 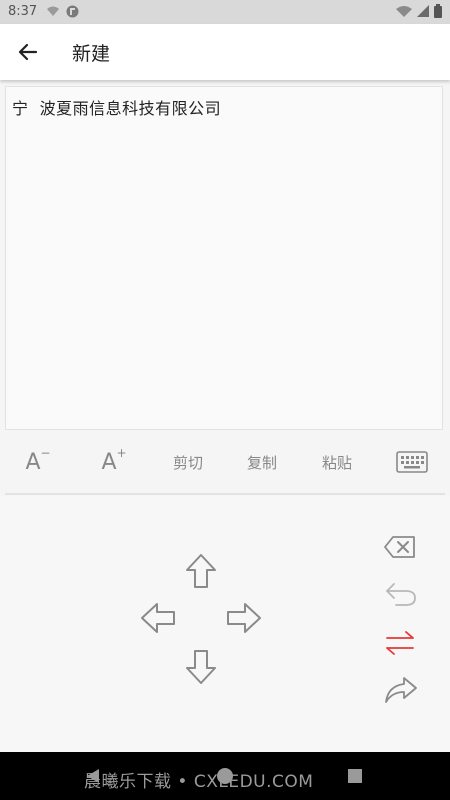 I want to click on swap-icon, so click(x=400, y=643).